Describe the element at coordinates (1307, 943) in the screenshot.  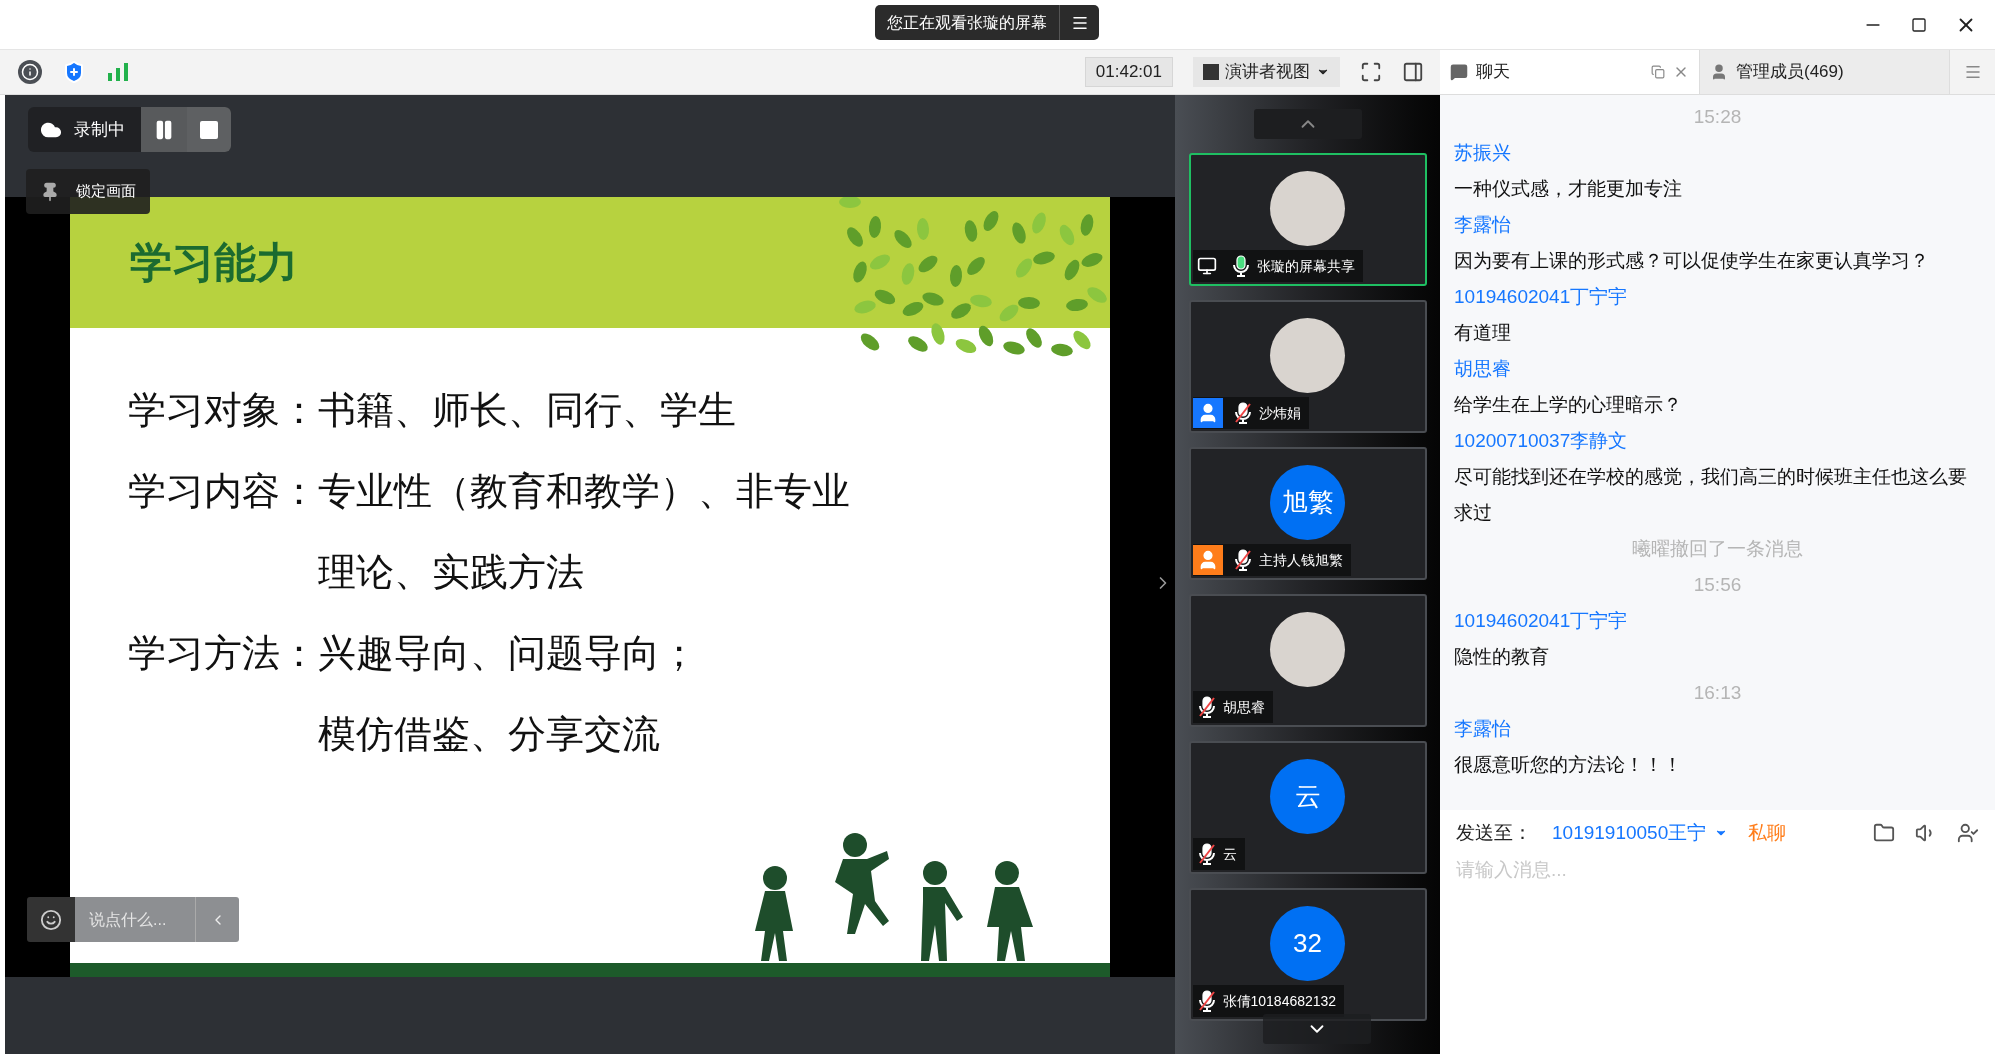
I see `avatar-initials: 32` at that location.